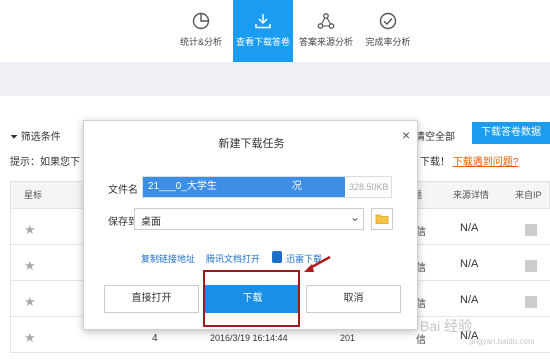  Describe the element at coordinates (406, 135) in the screenshot. I see `close-icon: ×` at that location.